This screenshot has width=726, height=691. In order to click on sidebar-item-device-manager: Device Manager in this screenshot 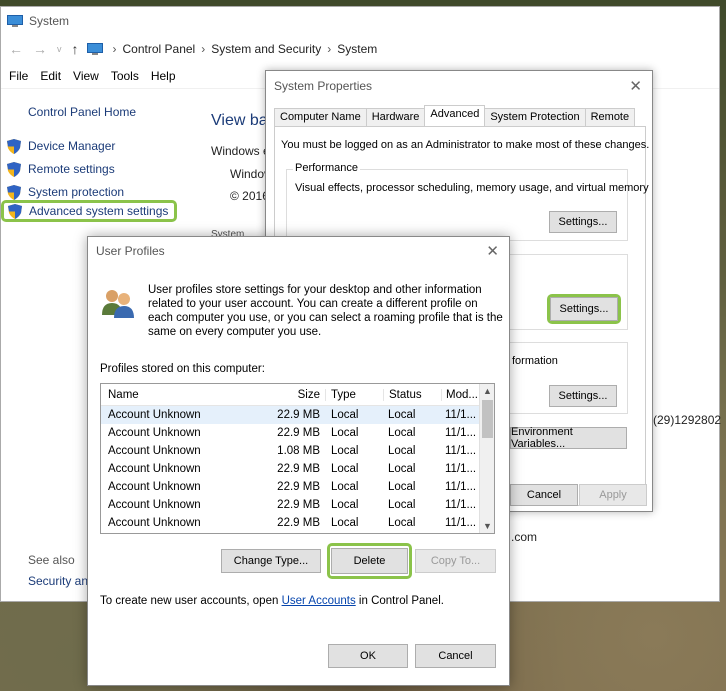, I will do `click(61, 146)`.